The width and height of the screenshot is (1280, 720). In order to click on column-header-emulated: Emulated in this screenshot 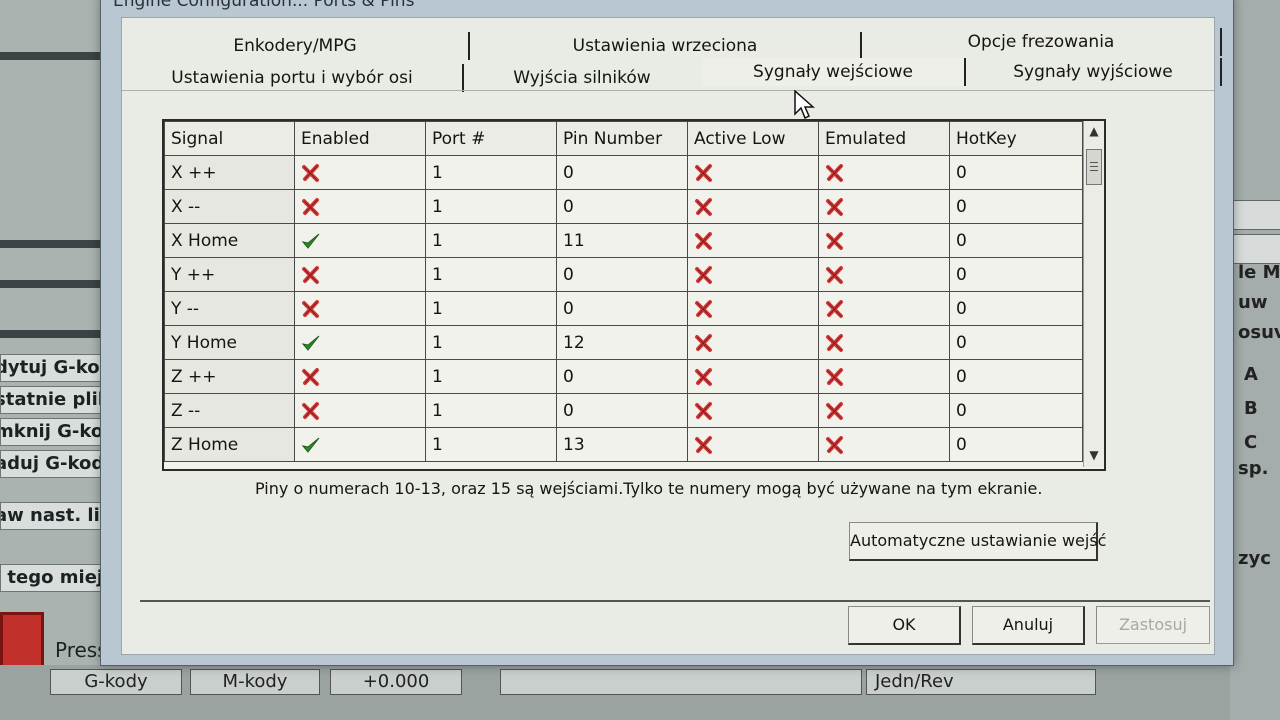, I will do `click(884, 138)`.